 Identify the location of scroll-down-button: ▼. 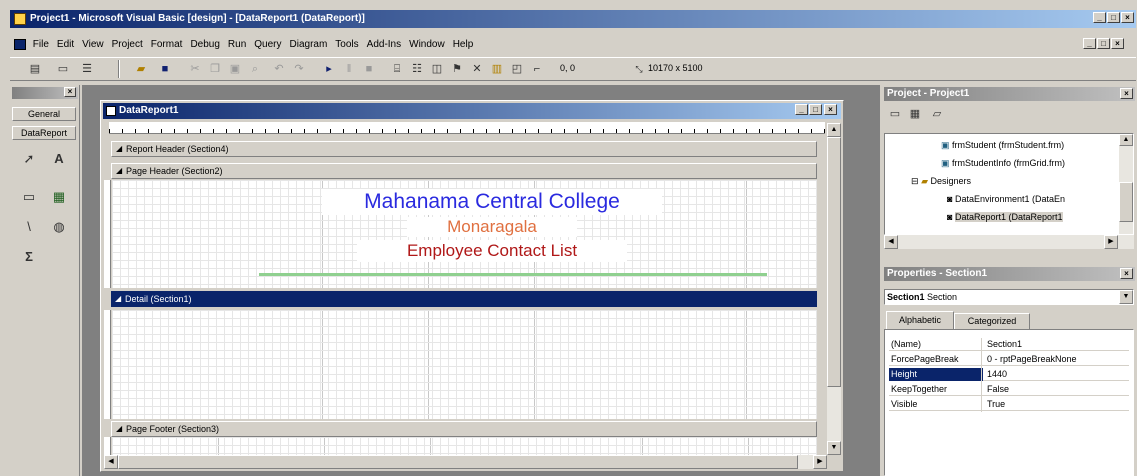
(834, 448).